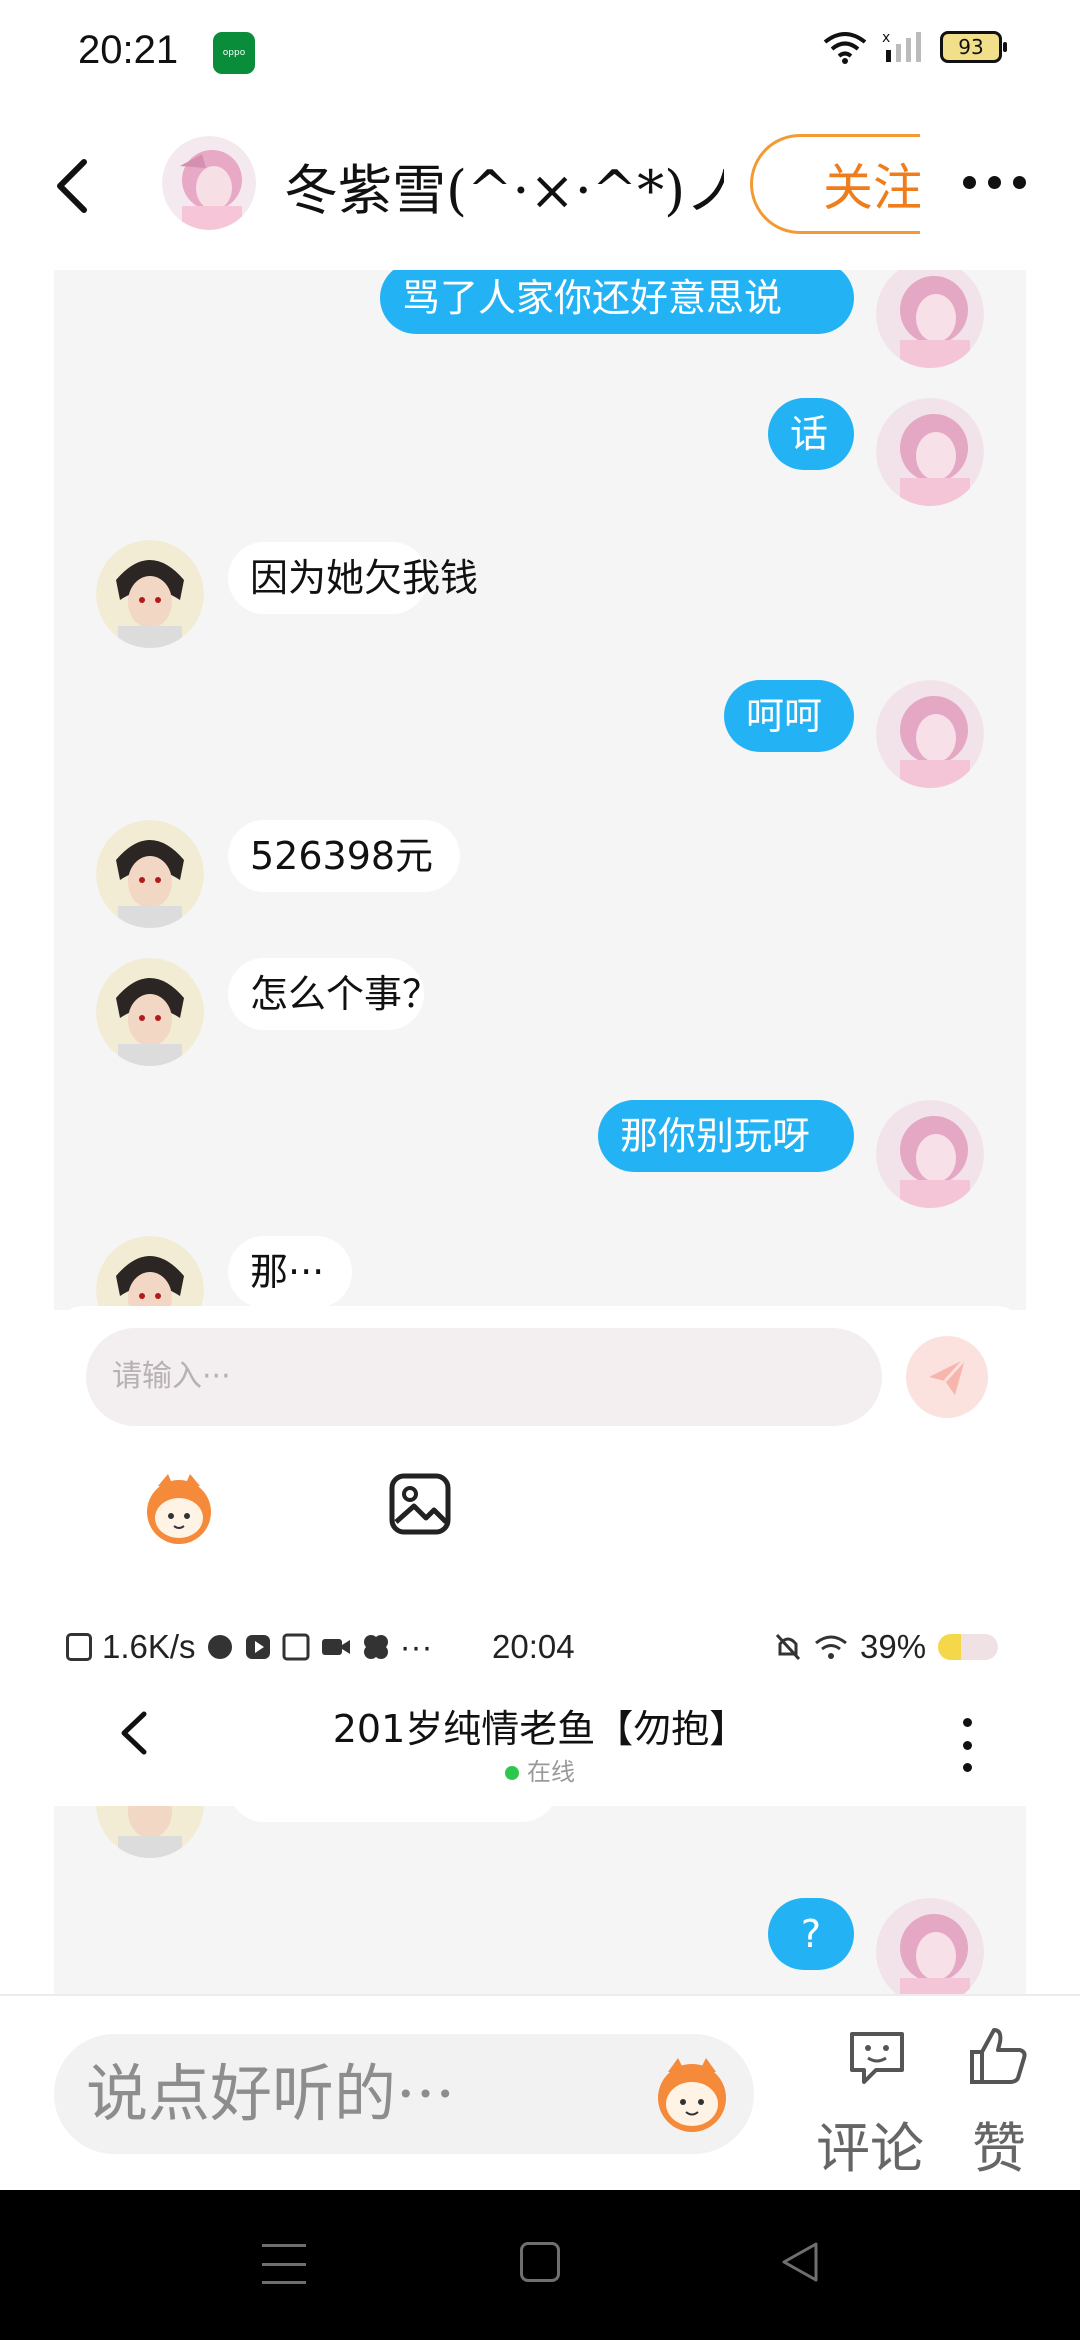  Describe the element at coordinates (540, 595) in the screenshot. I see `message-row-incoming: 因为她欠我钱` at that location.